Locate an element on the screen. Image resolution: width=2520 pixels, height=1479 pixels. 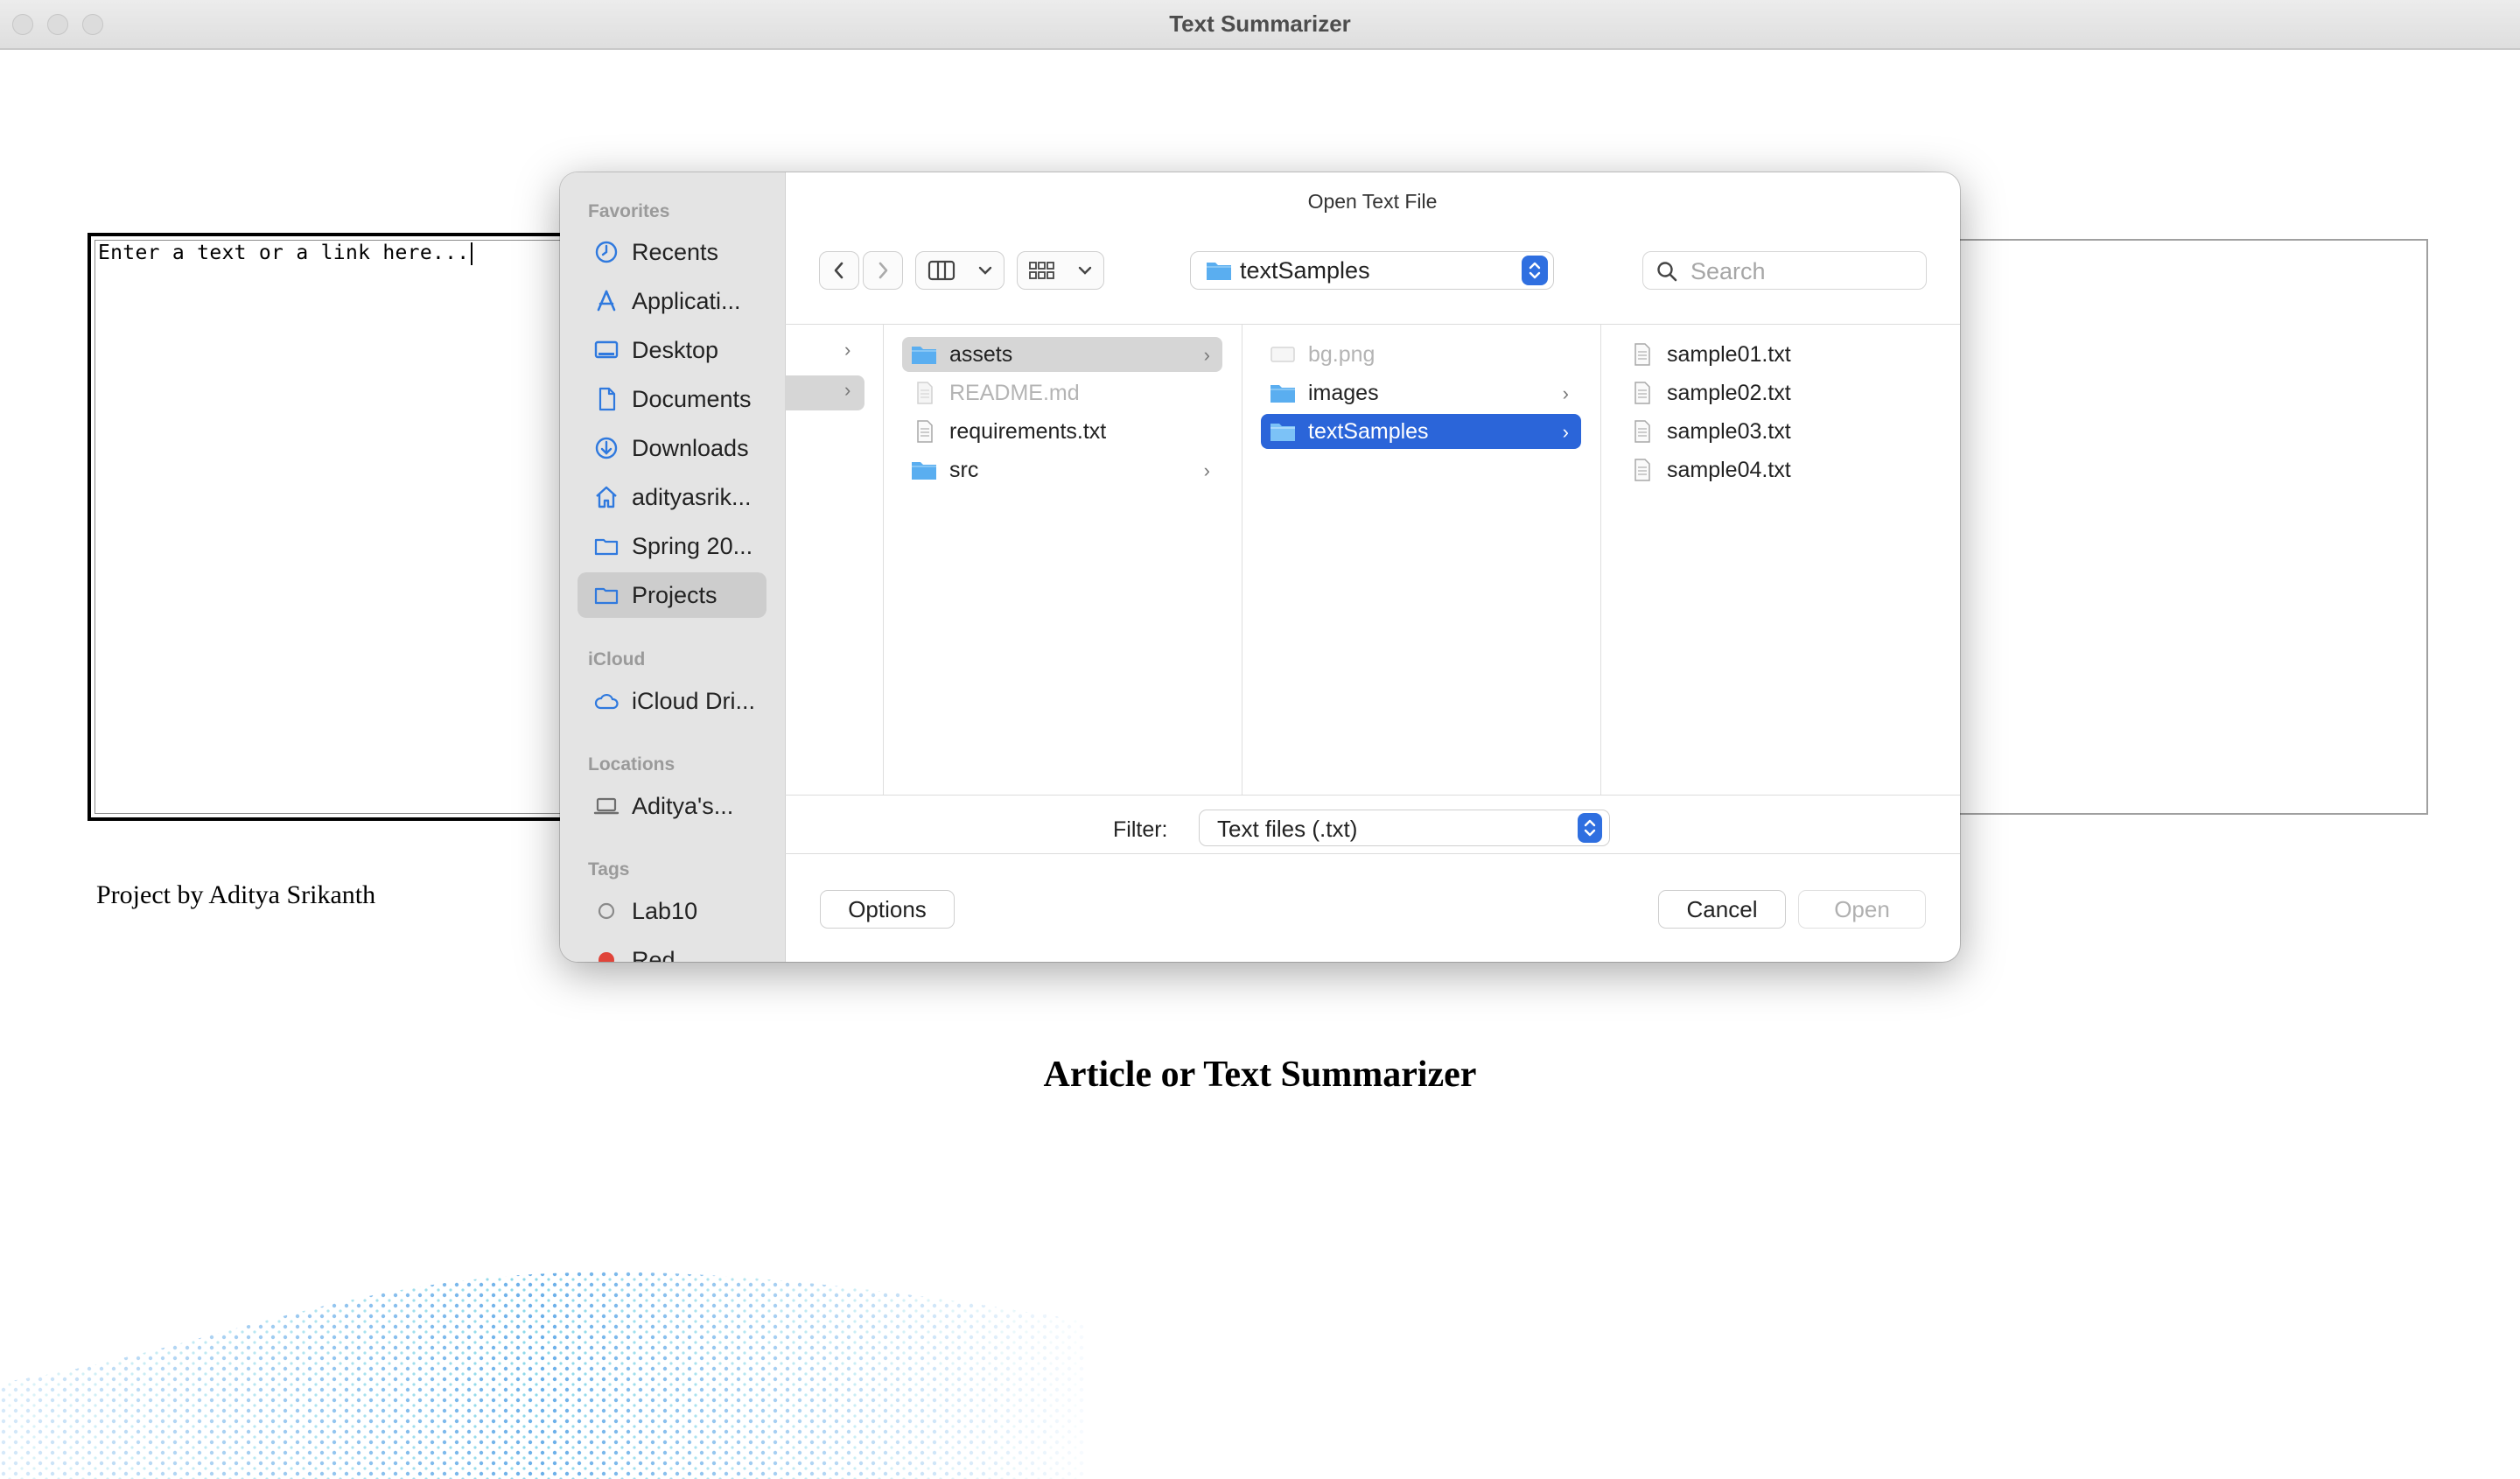
file-name: assets is located at coordinates (981, 354).